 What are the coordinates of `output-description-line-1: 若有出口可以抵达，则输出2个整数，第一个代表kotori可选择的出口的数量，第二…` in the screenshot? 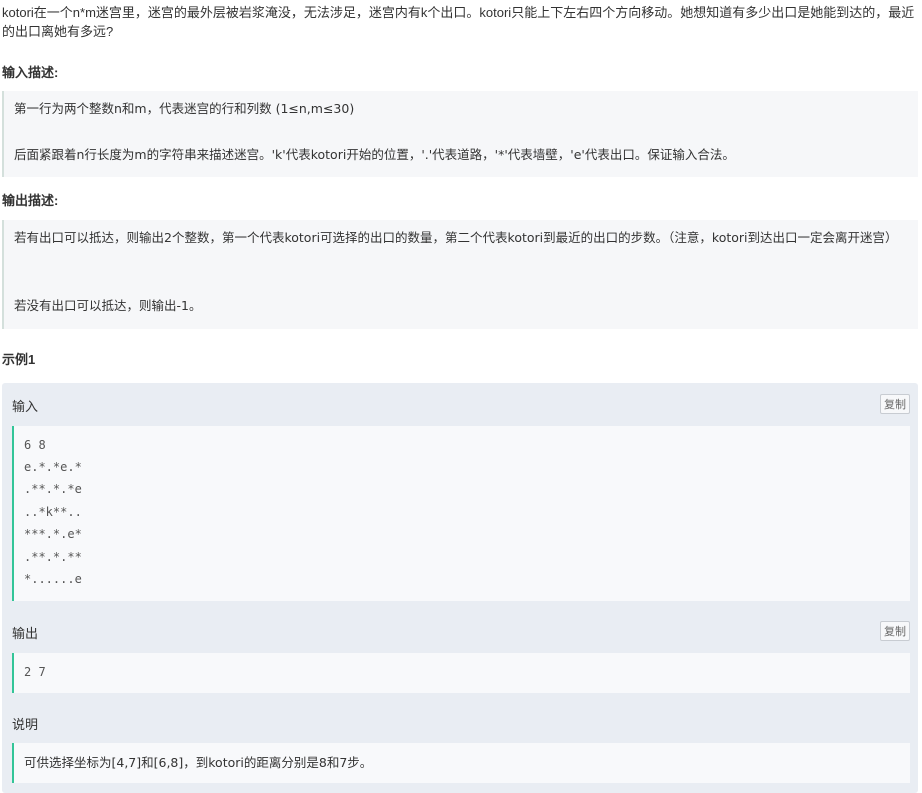 It's located at (456, 237).